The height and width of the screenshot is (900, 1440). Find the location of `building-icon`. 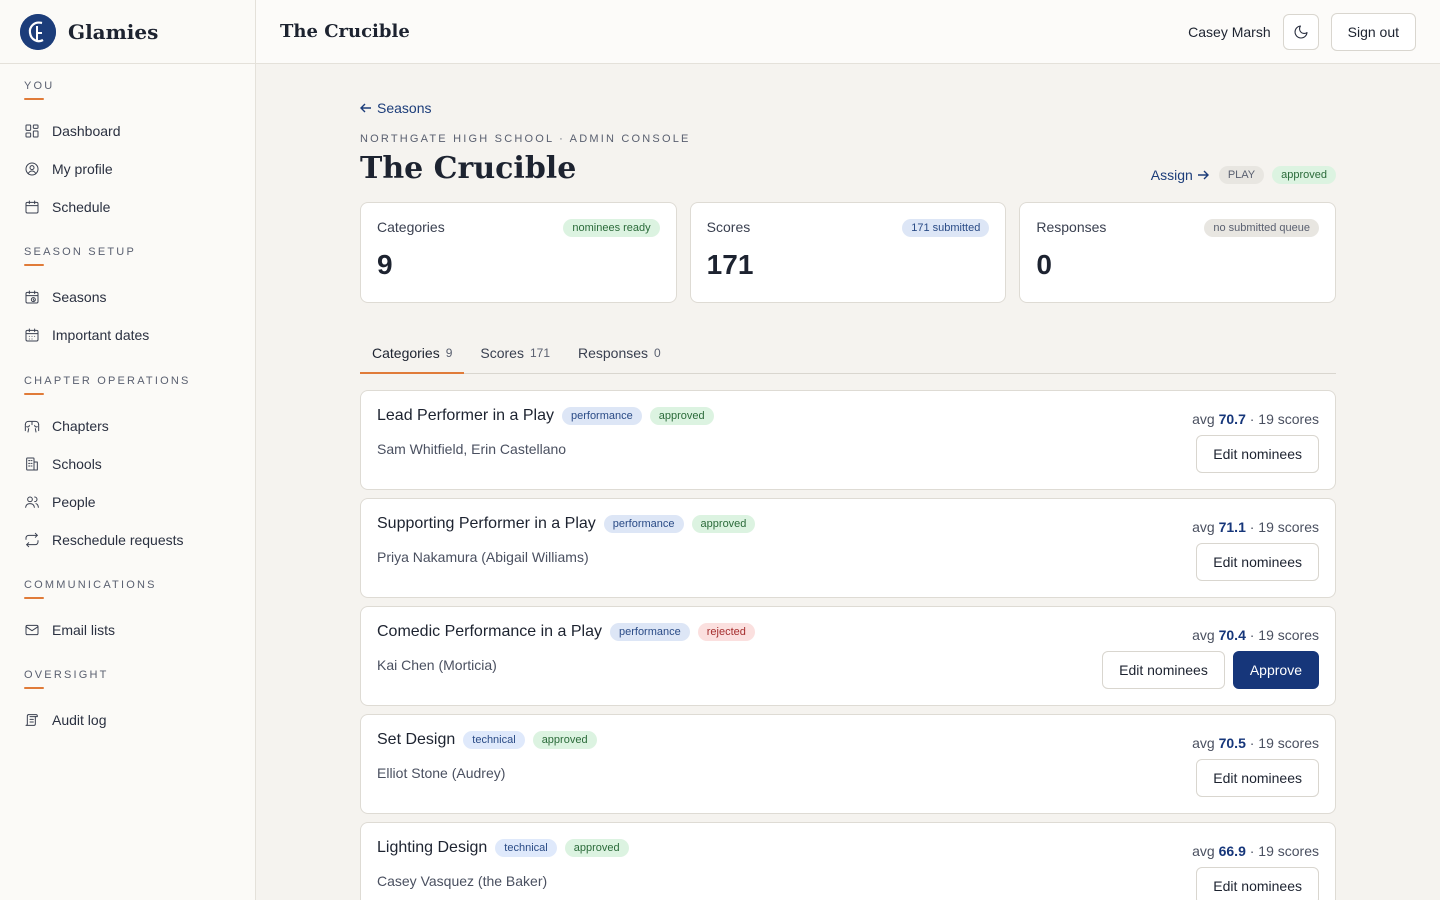

building-icon is located at coordinates (32, 464).